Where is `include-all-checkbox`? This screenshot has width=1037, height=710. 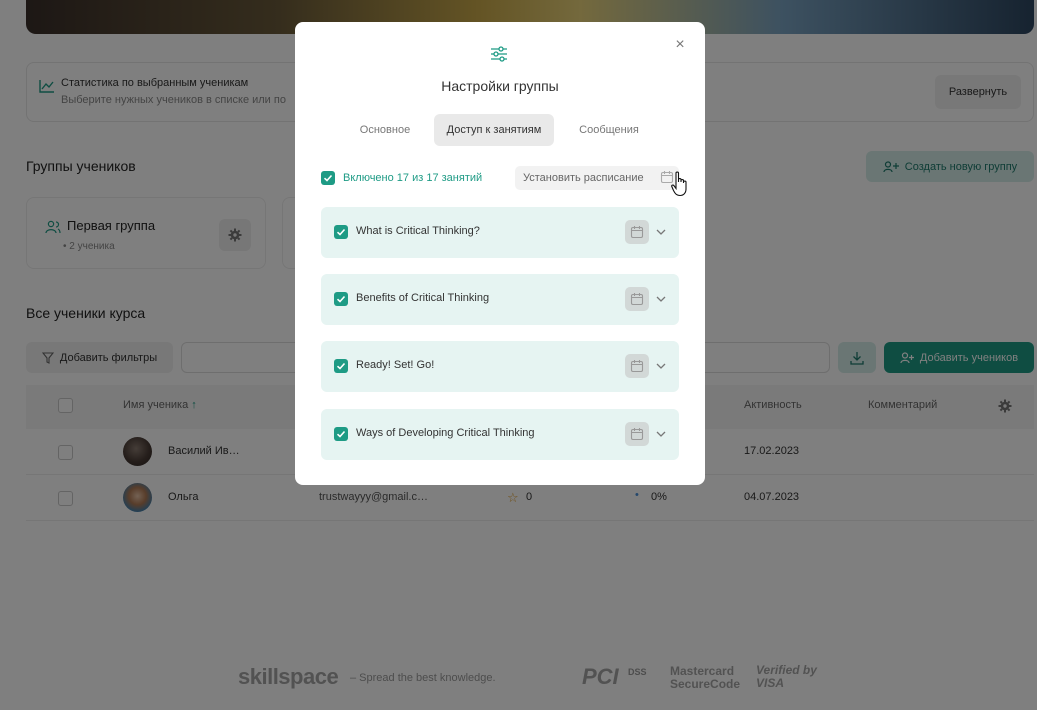
include-all-checkbox is located at coordinates (328, 178).